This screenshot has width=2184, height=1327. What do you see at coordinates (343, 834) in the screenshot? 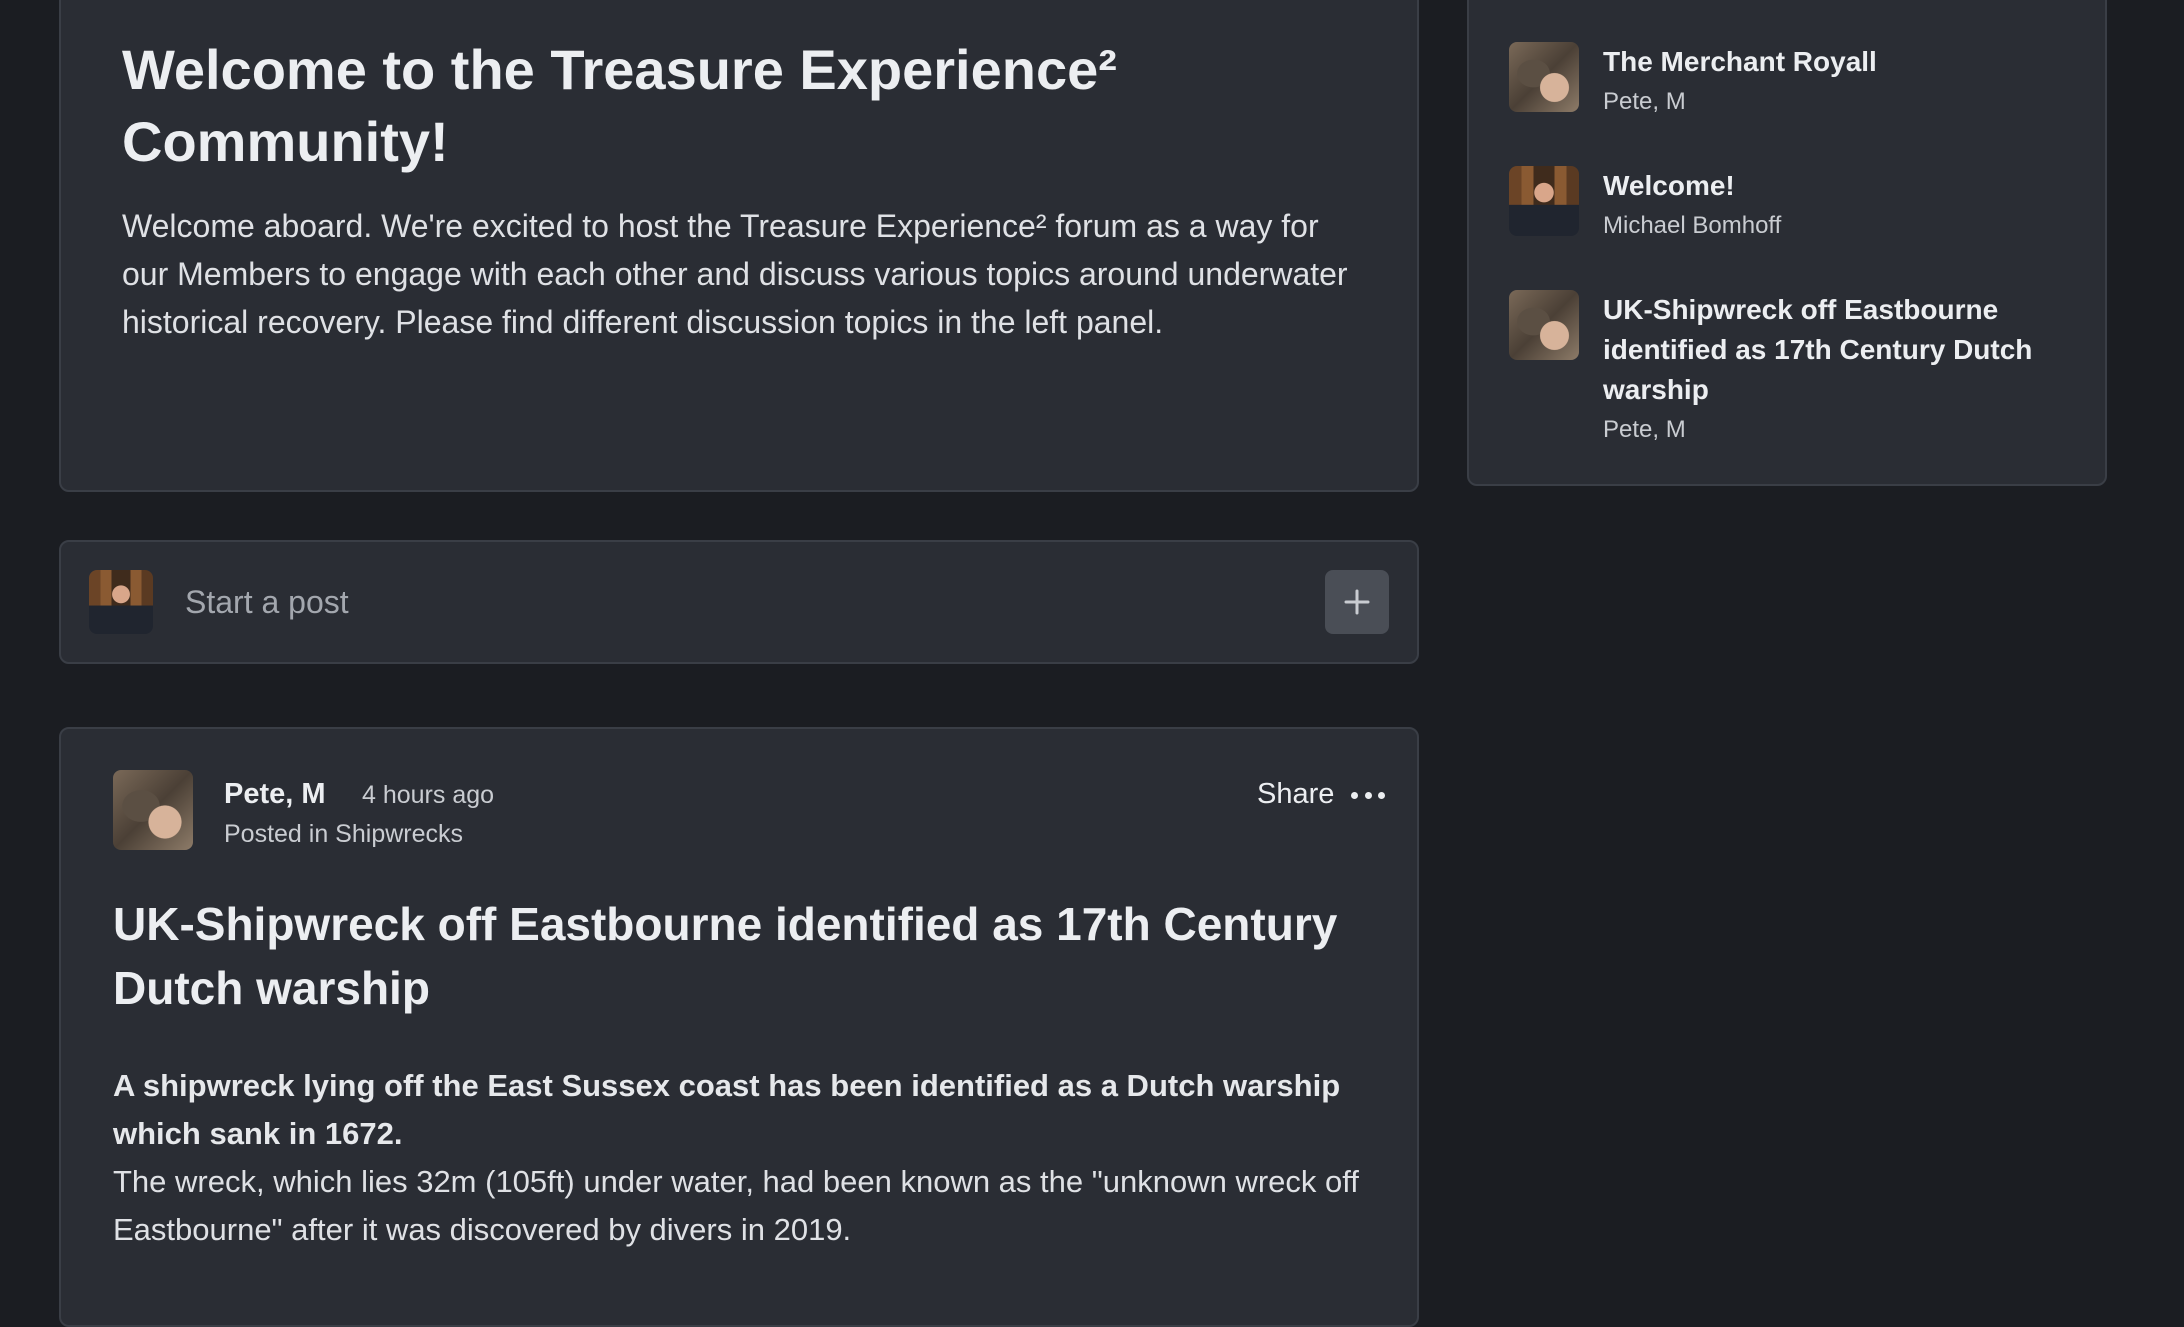
I see `post-category: Posted in Shipwrecks` at bounding box center [343, 834].